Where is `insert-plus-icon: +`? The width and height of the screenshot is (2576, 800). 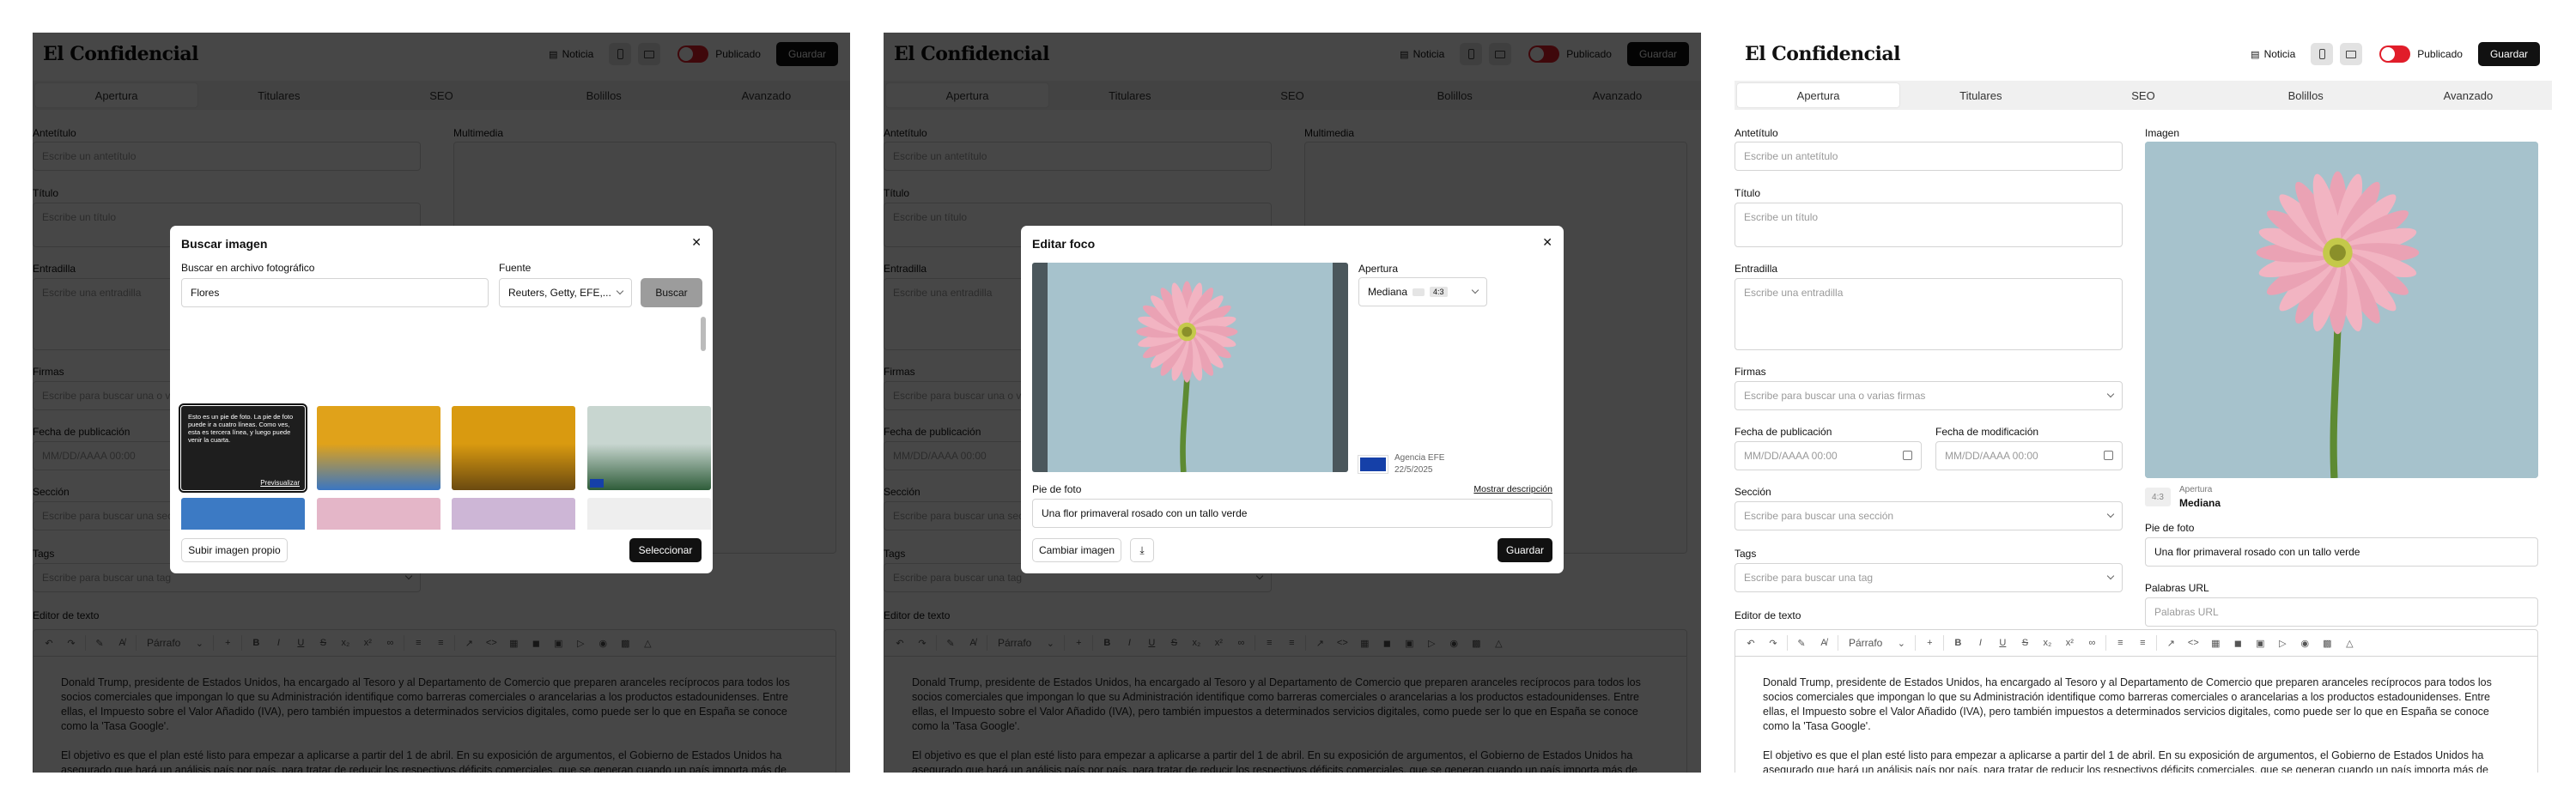 insert-plus-icon: + is located at coordinates (1930, 643).